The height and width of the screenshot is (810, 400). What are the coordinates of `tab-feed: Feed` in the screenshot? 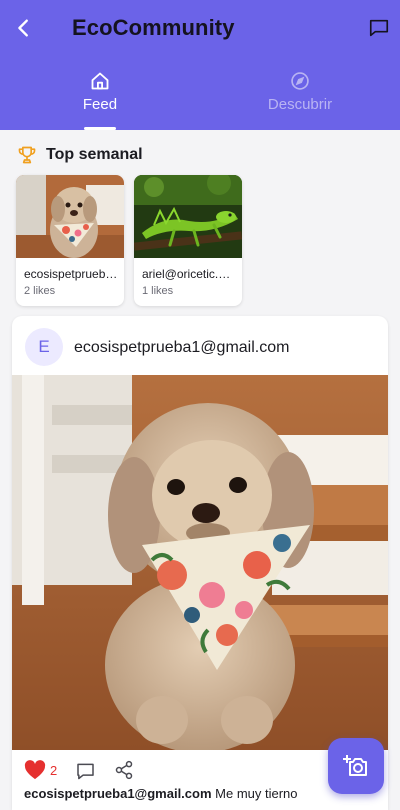 It's located at (100, 94).